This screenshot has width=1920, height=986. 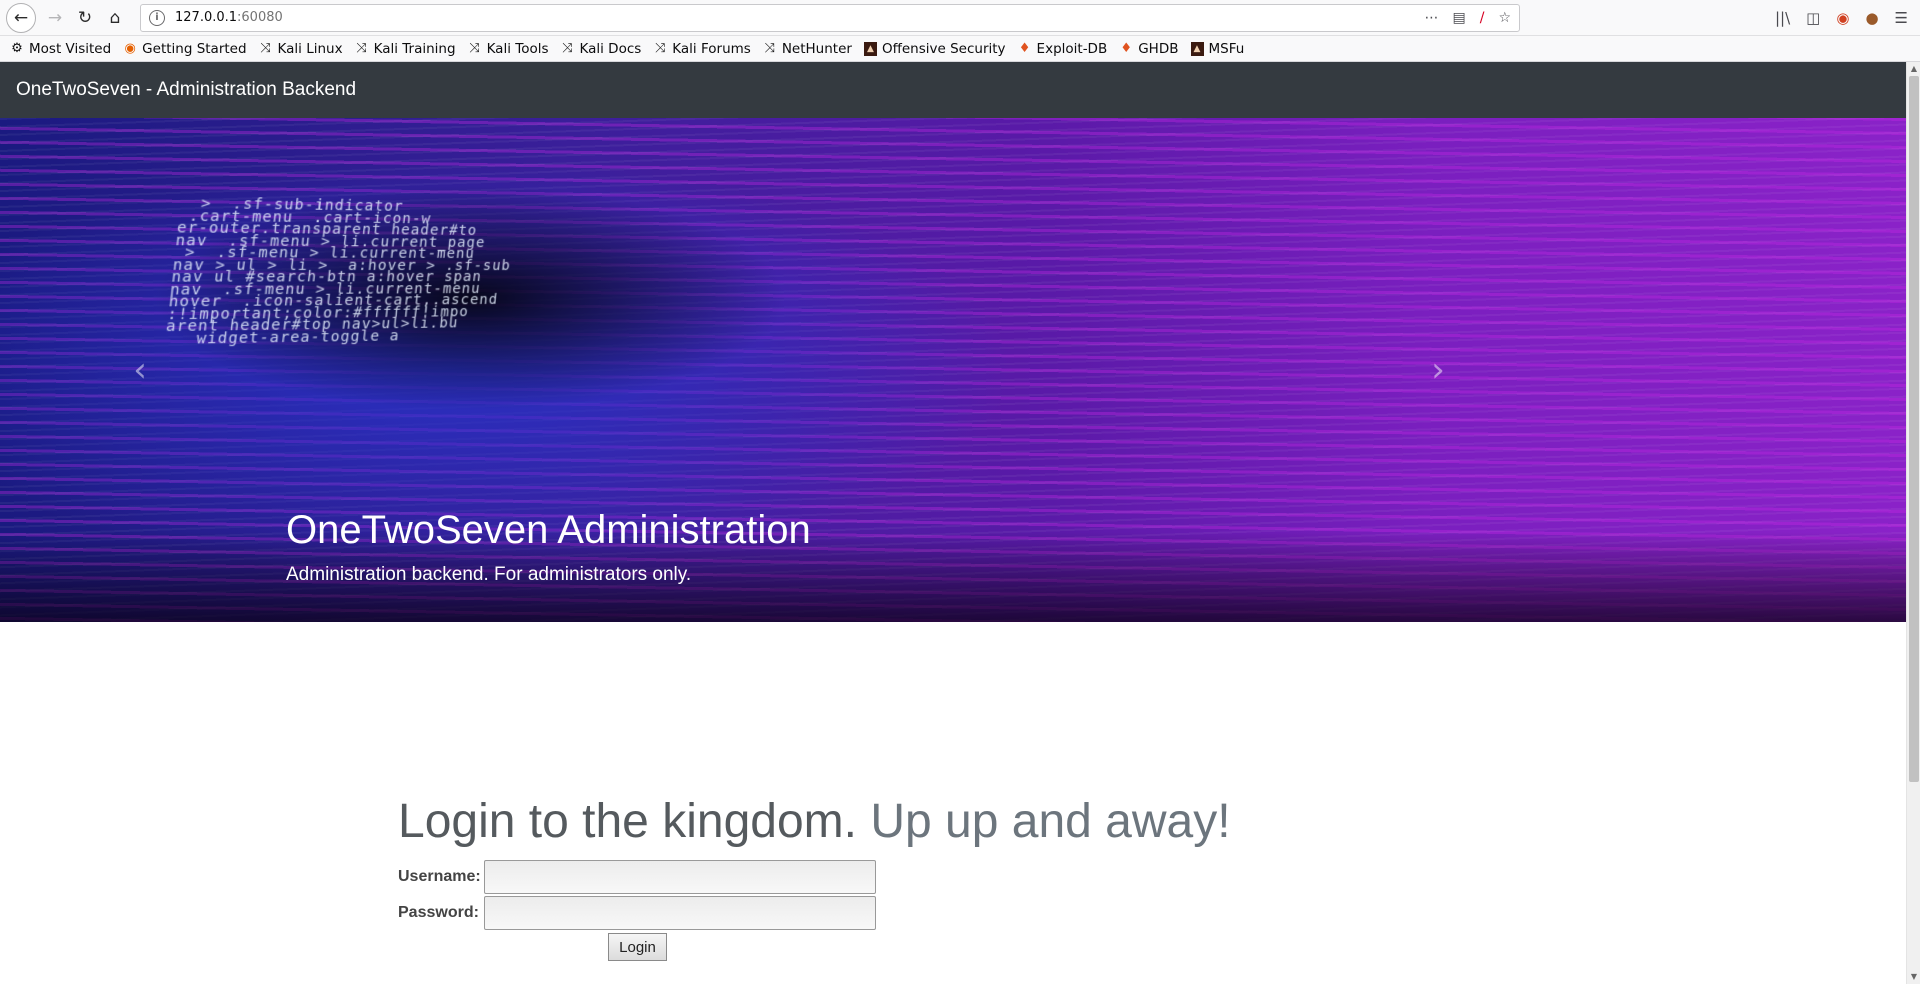 I want to click on bookmark-exploit-db: ♦ Exploit-DB, so click(x=1063, y=49).